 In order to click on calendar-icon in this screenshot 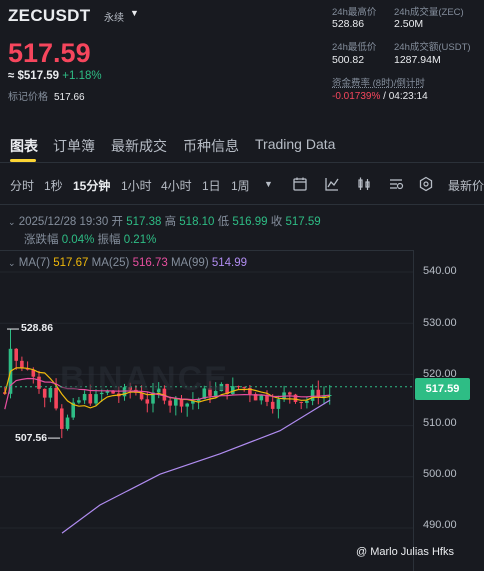, I will do `click(300, 184)`.